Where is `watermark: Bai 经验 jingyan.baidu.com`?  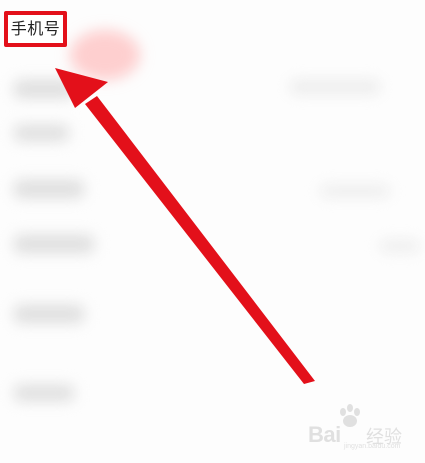 watermark: Bai 经验 jingyan.baidu.com is located at coordinates (362, 429).